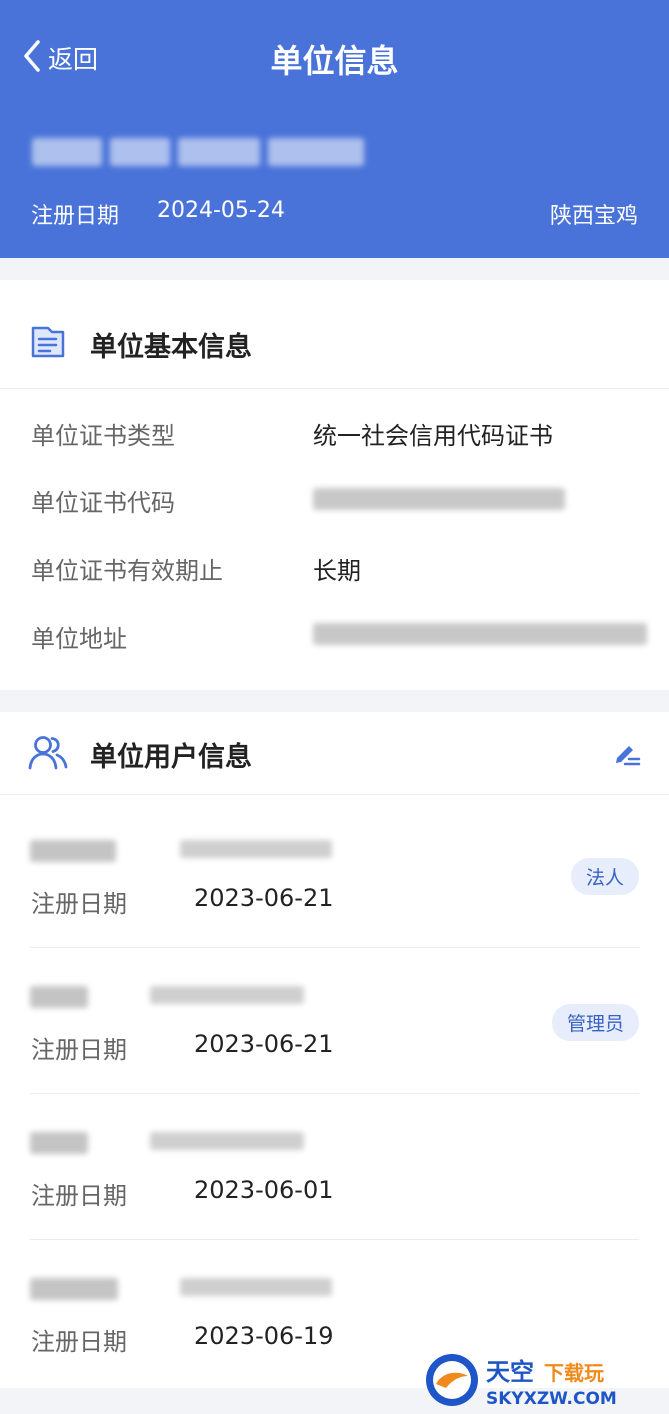  I want to click on company-name-redacted, so click(198, 152).